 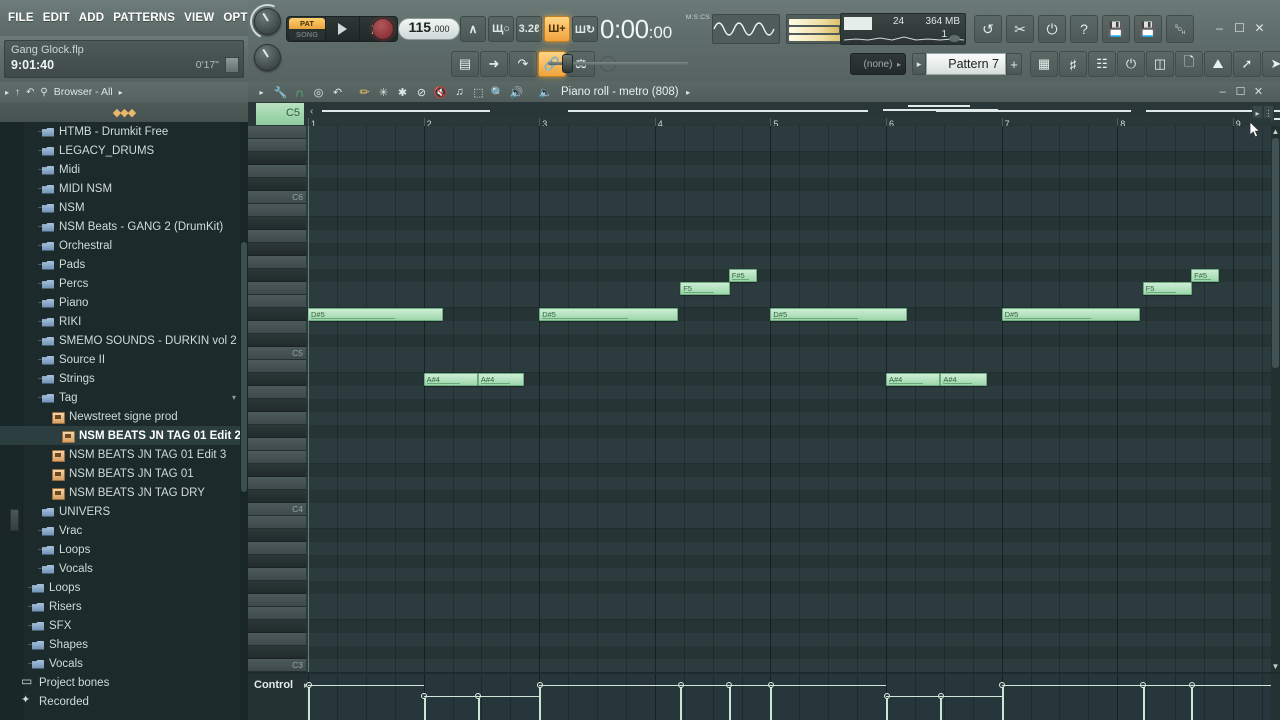 What do you see at coordinates (124, 568) in the screenshot?
I see `browser-item: Vocals` at bounding box center [124, 568].